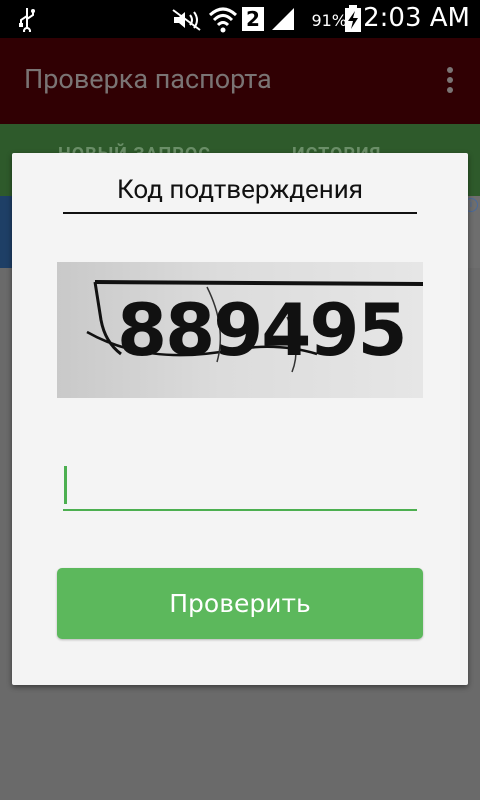 The width and height of the screenshot is (480, 800). What do you see at coordinates (148, 79) in the screenshot?
I see `app-title: Проверка паспорта` at bounding box center [148, 79].